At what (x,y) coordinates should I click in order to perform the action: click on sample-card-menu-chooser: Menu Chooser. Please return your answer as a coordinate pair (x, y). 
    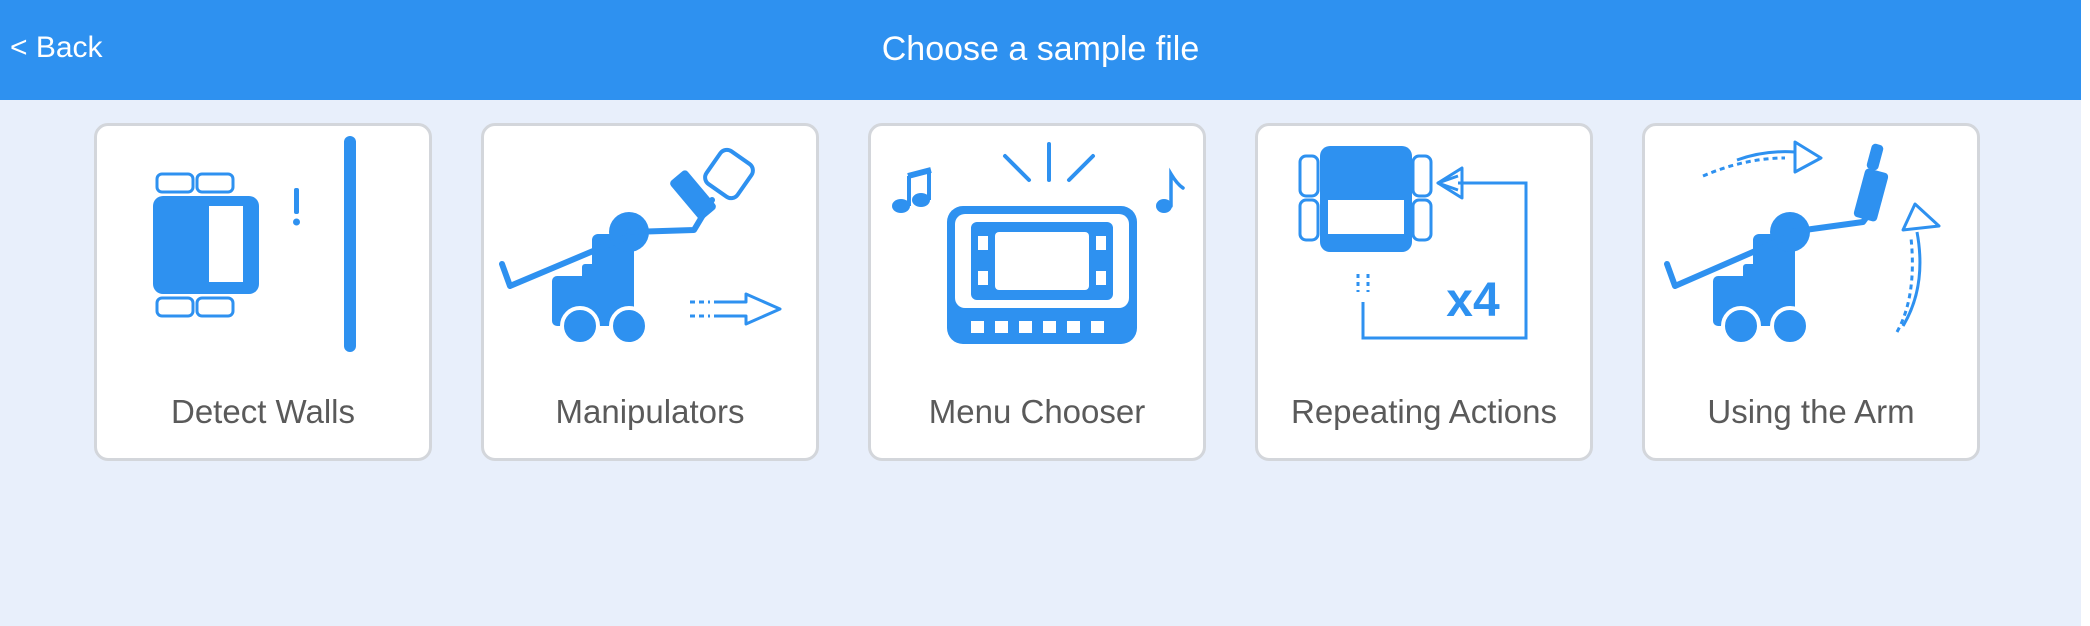
    Looking at the image, I should click on (1037, 292).